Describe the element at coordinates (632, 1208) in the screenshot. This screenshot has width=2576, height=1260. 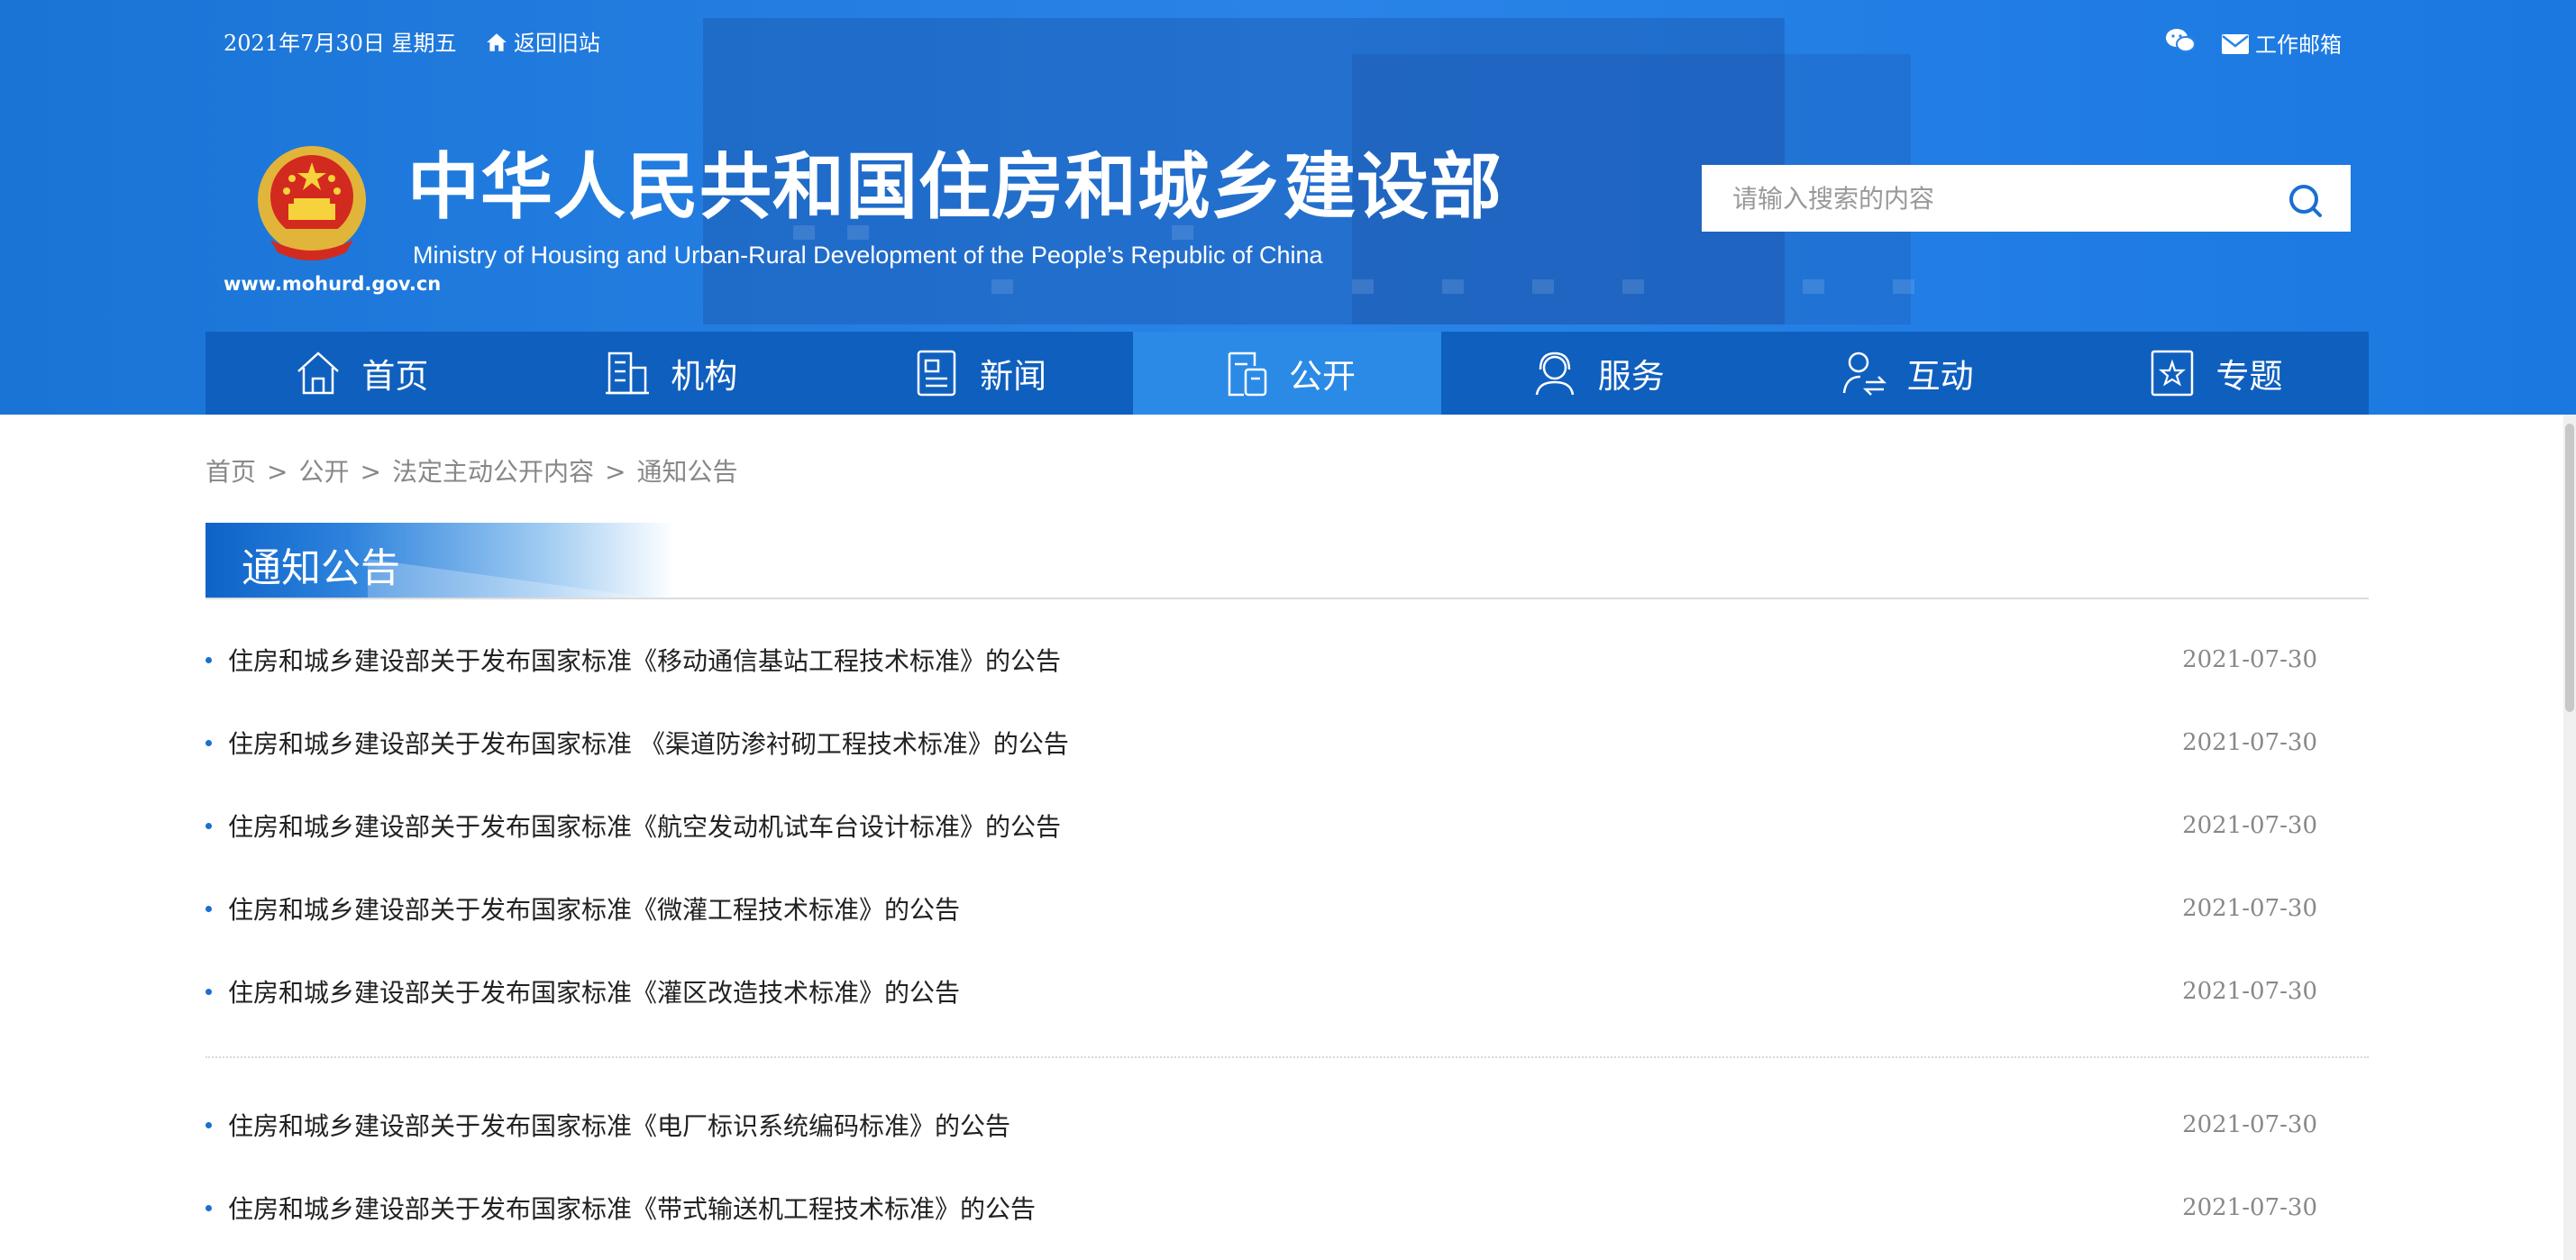
I see `notice-link: 住房和城乡建设部关于发布国家标准《带式输送机工程技术标准》的公告` at that location.